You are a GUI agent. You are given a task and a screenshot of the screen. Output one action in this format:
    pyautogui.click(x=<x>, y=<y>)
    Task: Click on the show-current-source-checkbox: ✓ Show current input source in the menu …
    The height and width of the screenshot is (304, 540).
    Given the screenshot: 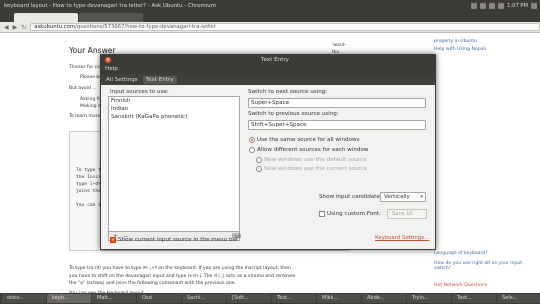 What is the action you would take?
    pyautogui.click(x=174, y=240)
    